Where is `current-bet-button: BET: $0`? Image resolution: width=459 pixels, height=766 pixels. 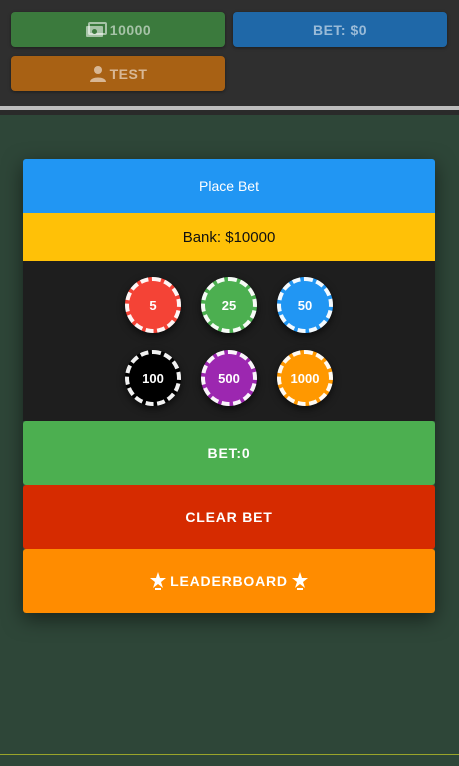 current-bet-button: BET: $0 is located at coordinates (340, 29).